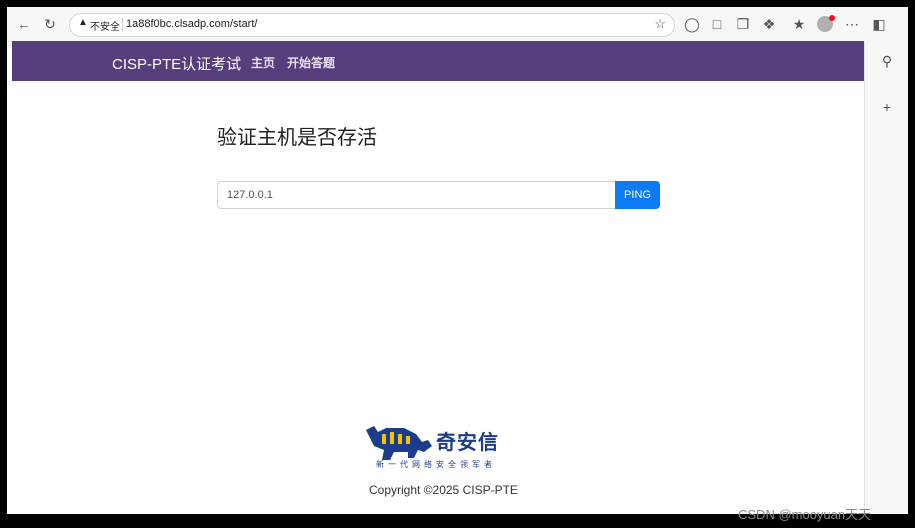 This screenshot has width=915, height=528. Describe the element at coordinates (887, 62) in the screenshot. I see `search-icon: ⚲` at that location.